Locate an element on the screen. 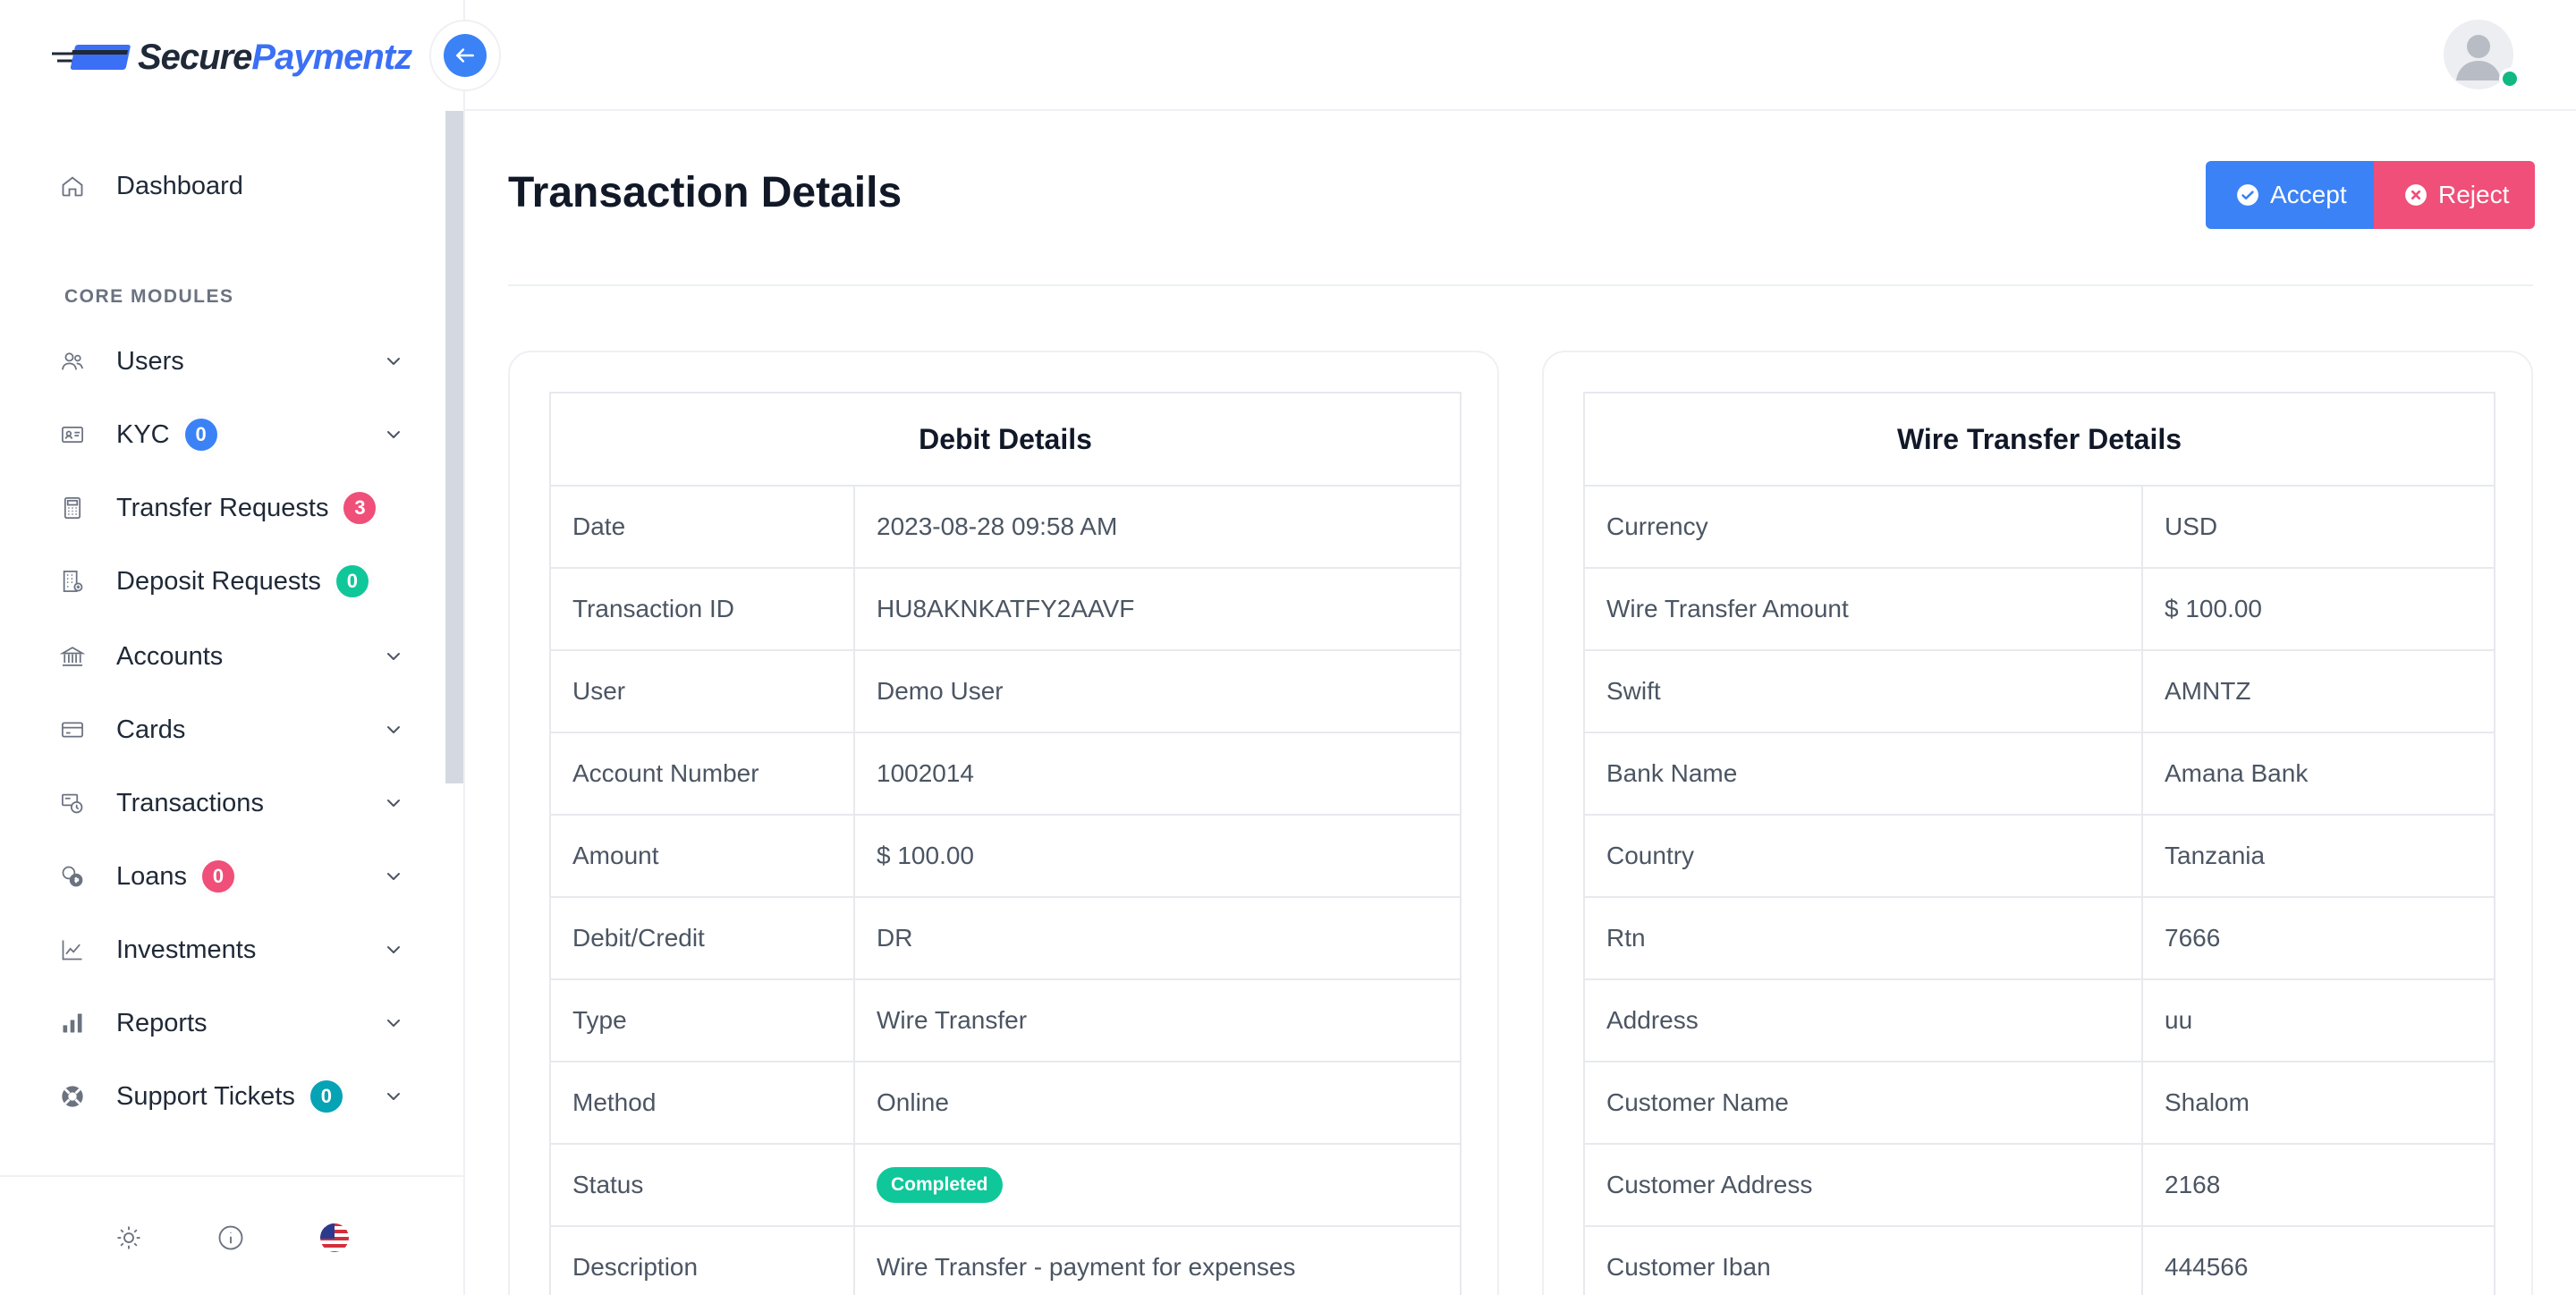 The width and height of the screenshot is (2576, 1295). sidebar-collapse-button is located at coordinates (465, 55).